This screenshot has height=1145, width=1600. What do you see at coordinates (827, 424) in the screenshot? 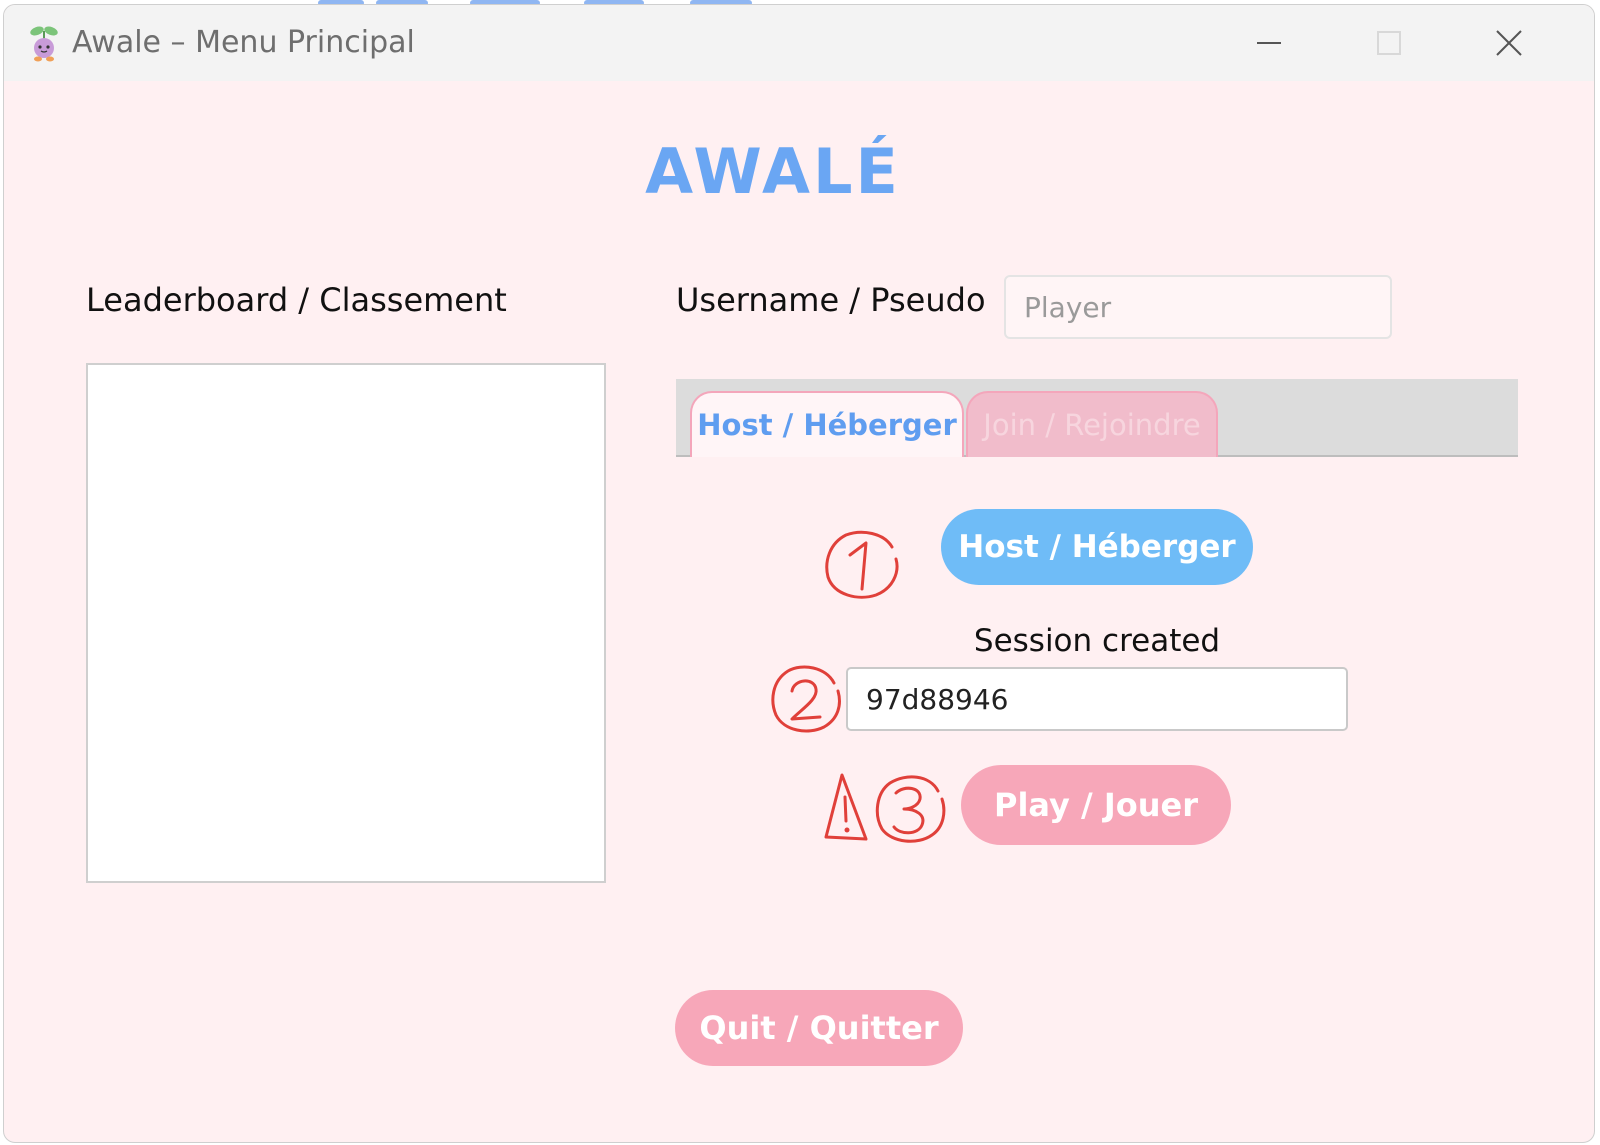
I see `tab-host: Host / Héberger` at bounding box center [827, 424].